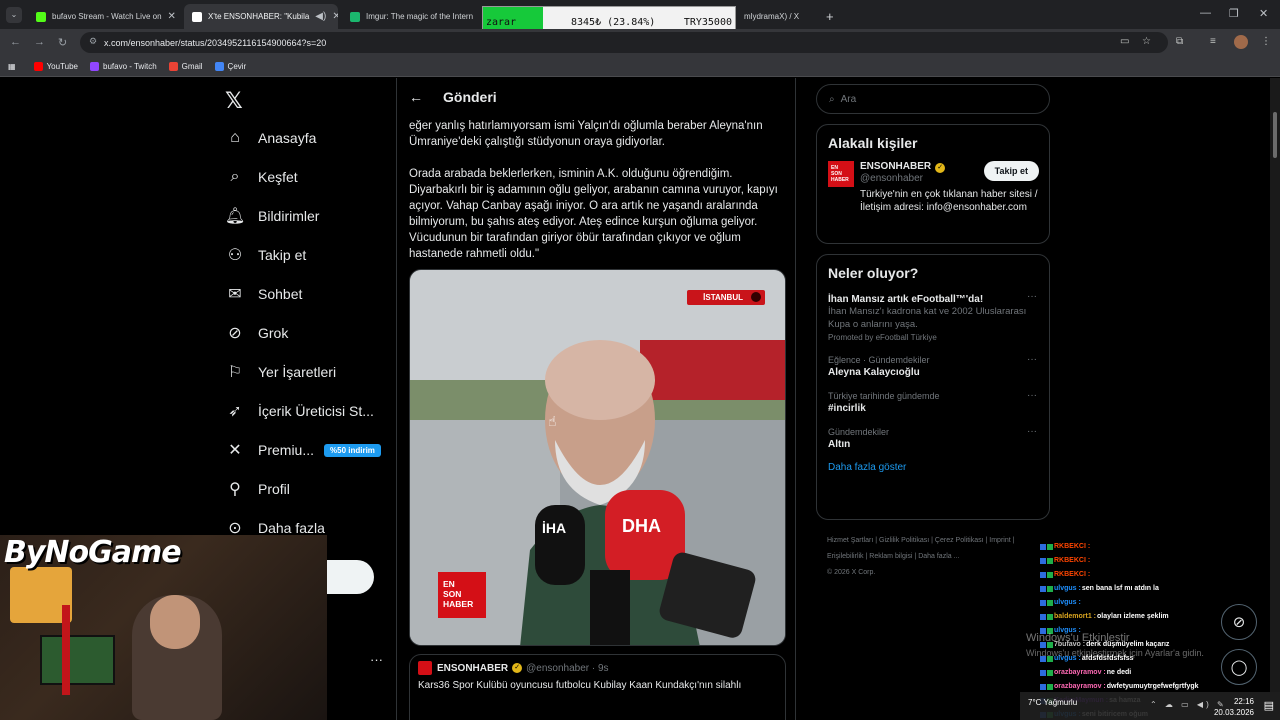 The height and width of the screenshot is (720, 1280). Describe the element at coordinates (933, 471) in the screenshot. I see `show-more-link: Daha fazla göster` at that location.